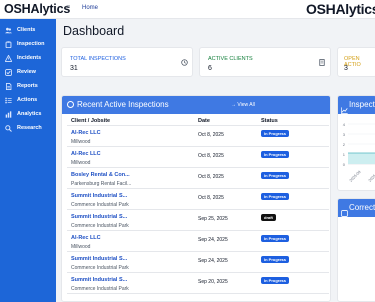 The width and height of the screenshot is (375, 302). Describe the element at coordinates (127, 62) in the screenshot. I see `stat-card-total-inspections: TOTAL INSPECTIONS 31` at that location.